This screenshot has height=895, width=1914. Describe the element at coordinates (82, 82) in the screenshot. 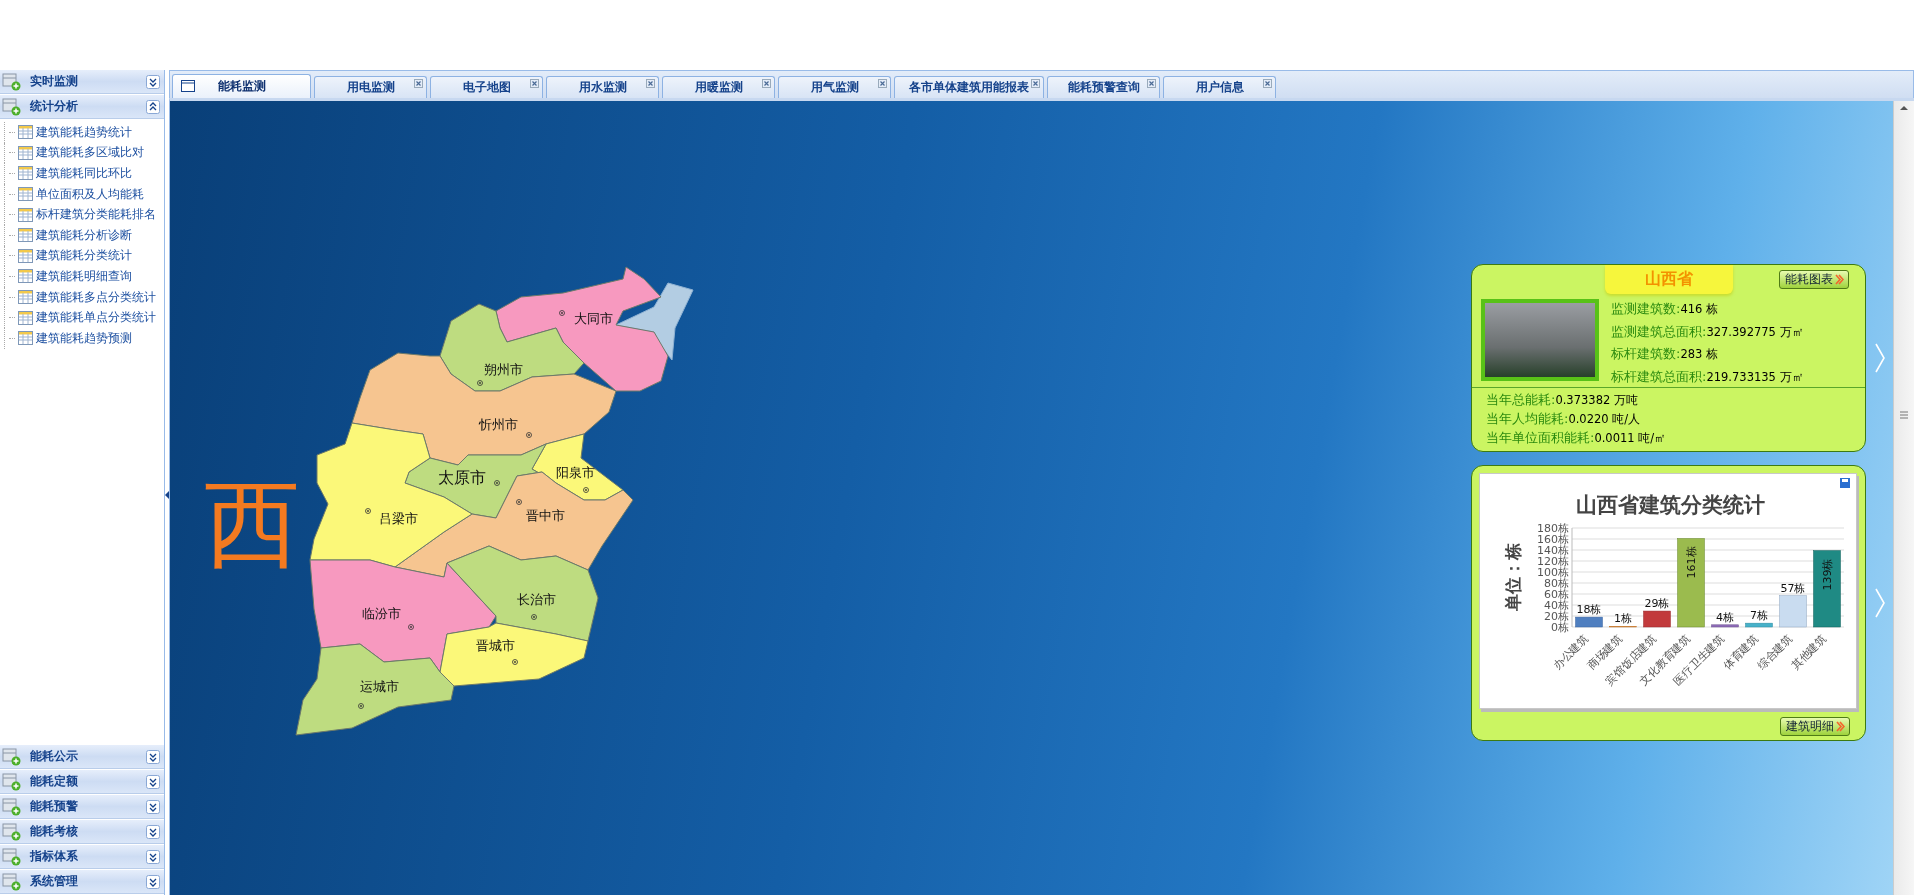

I see `sidebar-section-header: 实时监测` at that location.